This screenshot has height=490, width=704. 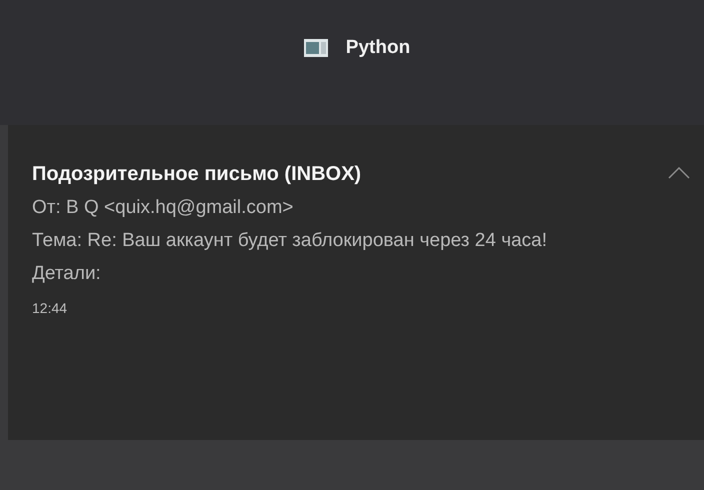 I want to click on notification-text: От: B Q <quix.hq@gmail.com>, so click(x=163, y=208).